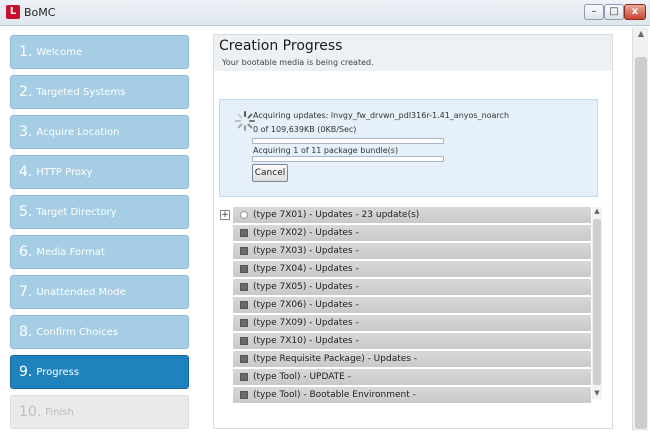  I want to click on update-row: (type Tool) - UPDATE -, so click(412, 377).